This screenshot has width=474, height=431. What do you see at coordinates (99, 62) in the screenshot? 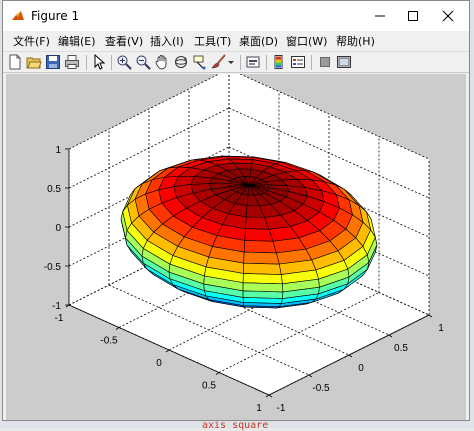
I see `edit-plot-arrow-icon` at bounding box center [99, 62].